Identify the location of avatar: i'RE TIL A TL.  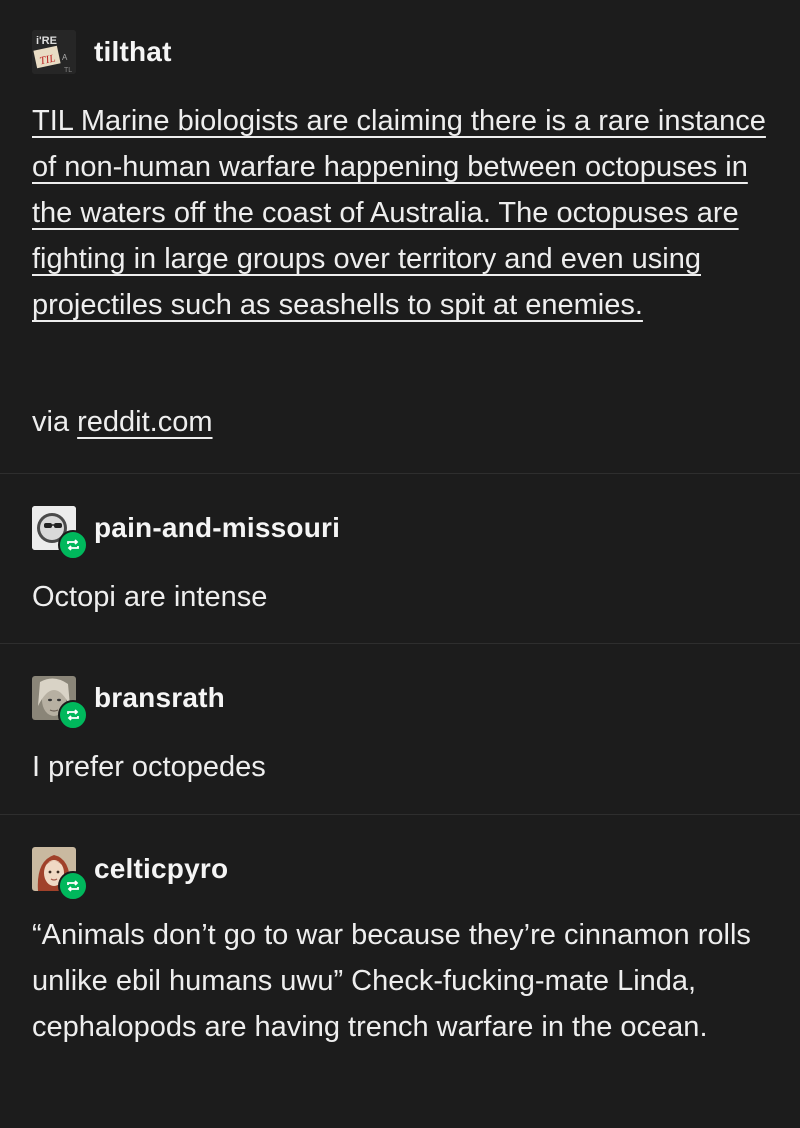
(54, 52).